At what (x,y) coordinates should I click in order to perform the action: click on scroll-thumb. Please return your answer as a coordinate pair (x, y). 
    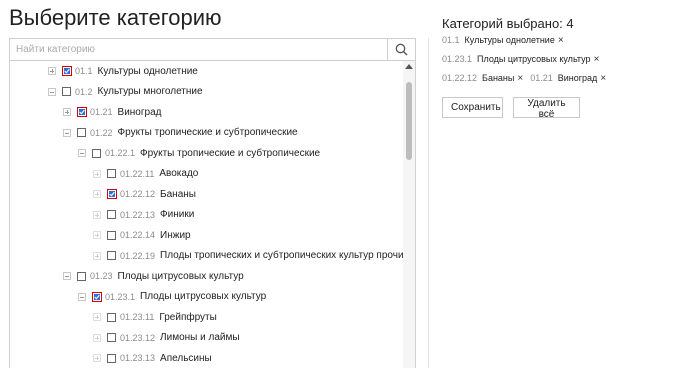
    Looking at the image, I should click on (409, 121).